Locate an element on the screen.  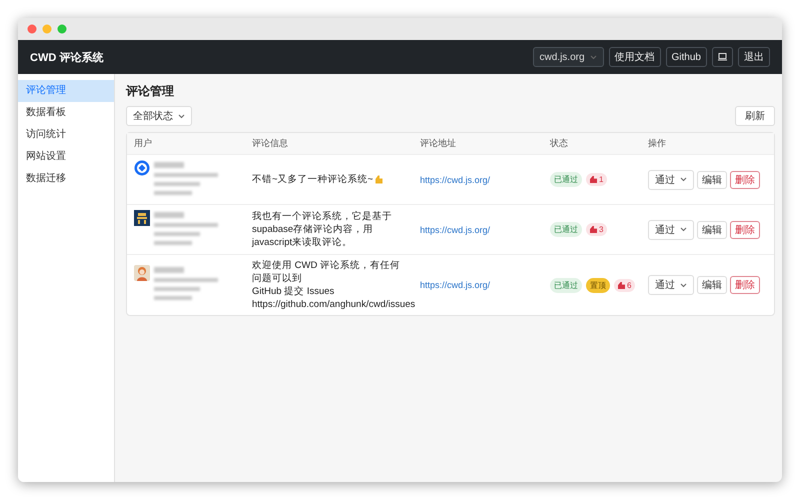
comment-text: https://github.com/anghunk/cwd/issues is located at coordinates (334, 304).